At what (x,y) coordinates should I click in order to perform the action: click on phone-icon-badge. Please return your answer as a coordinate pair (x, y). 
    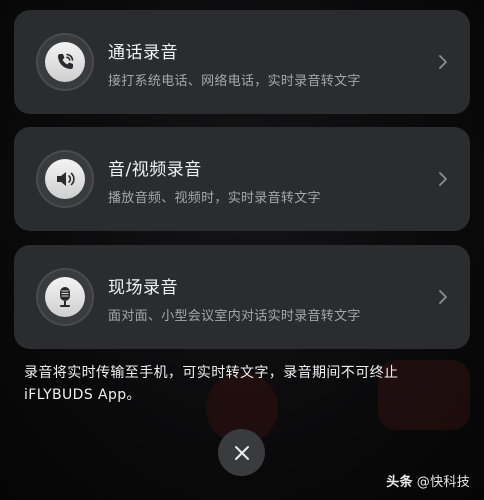
    Looking at the image, I should click on (65, 62).